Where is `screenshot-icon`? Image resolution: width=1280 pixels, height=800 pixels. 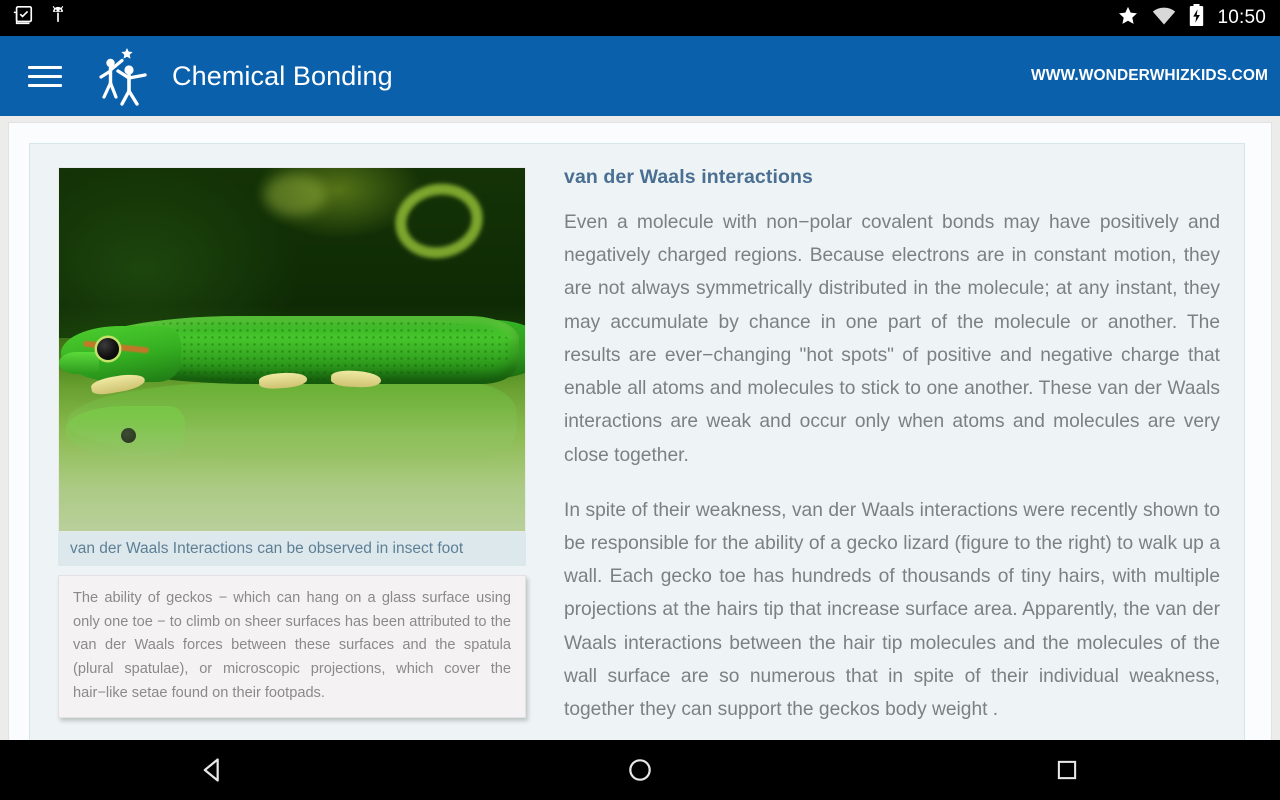 screenshot-icon is located at coordinates (23, 18).